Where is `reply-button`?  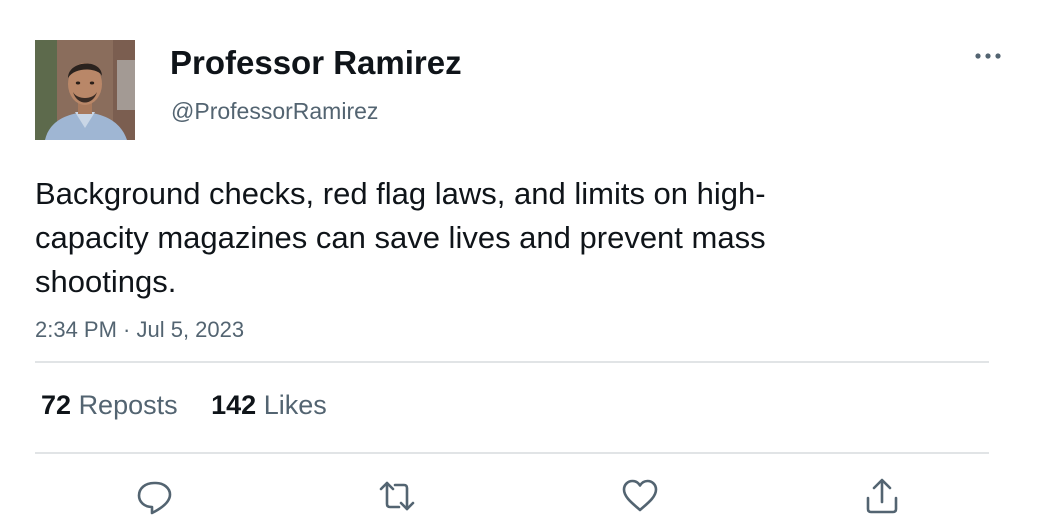 reply-button is located at coordinates (155, 496).